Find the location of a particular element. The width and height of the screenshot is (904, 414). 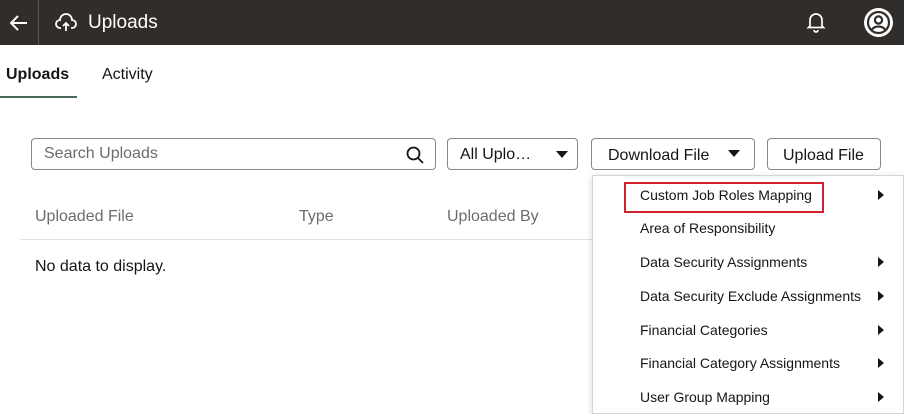

user-avatar-icon is located at coordinates (878, 22).